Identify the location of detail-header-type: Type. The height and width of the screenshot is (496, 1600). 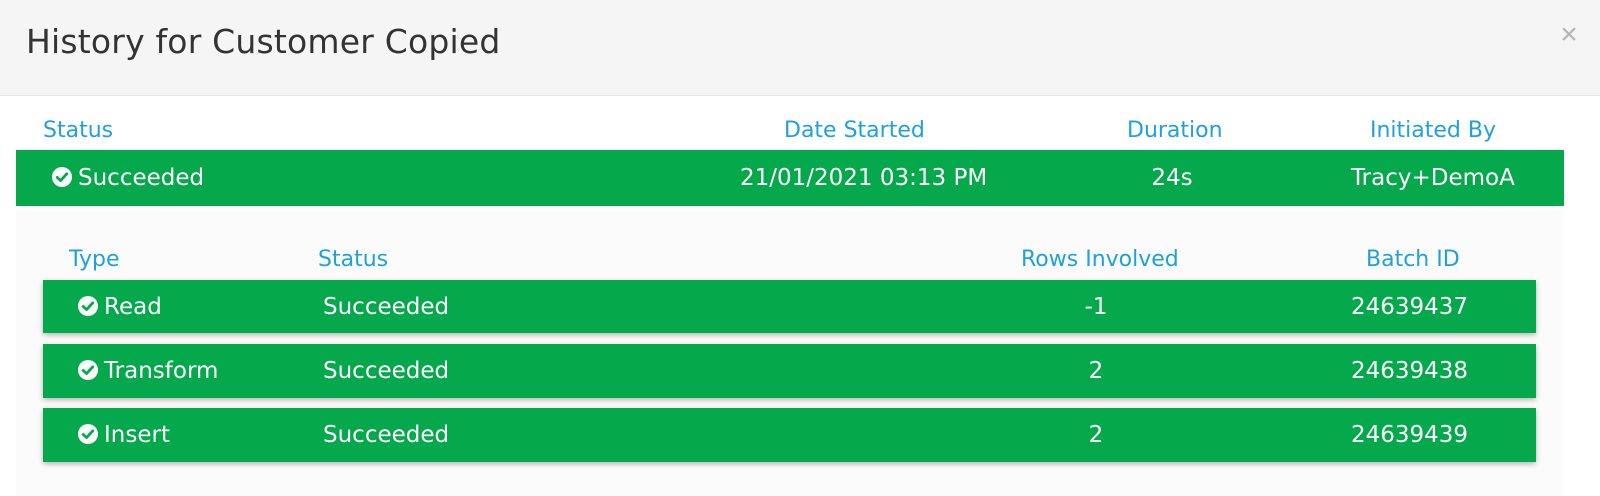
(94, 259).